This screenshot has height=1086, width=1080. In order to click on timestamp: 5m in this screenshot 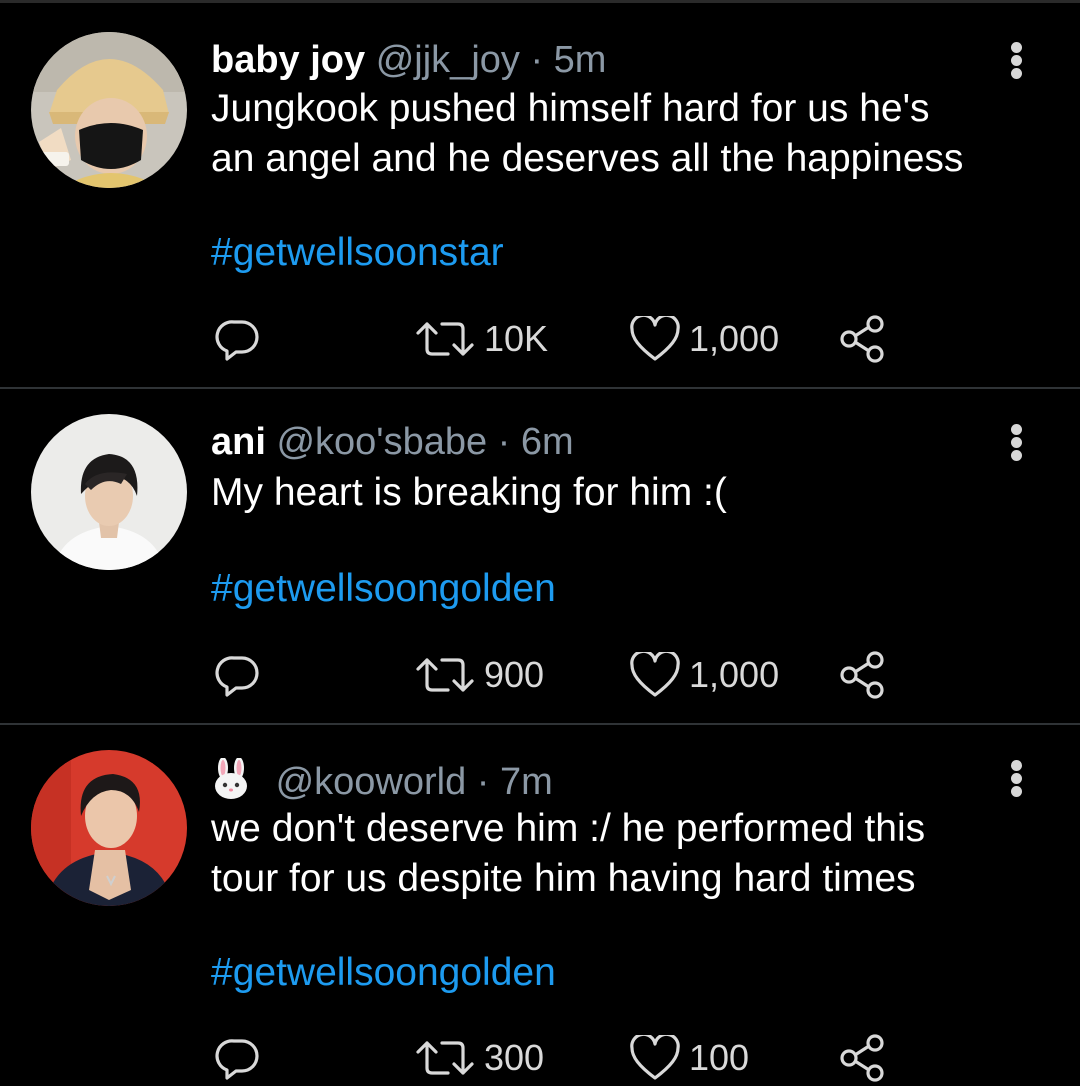, I will do `click(580, 60)`.